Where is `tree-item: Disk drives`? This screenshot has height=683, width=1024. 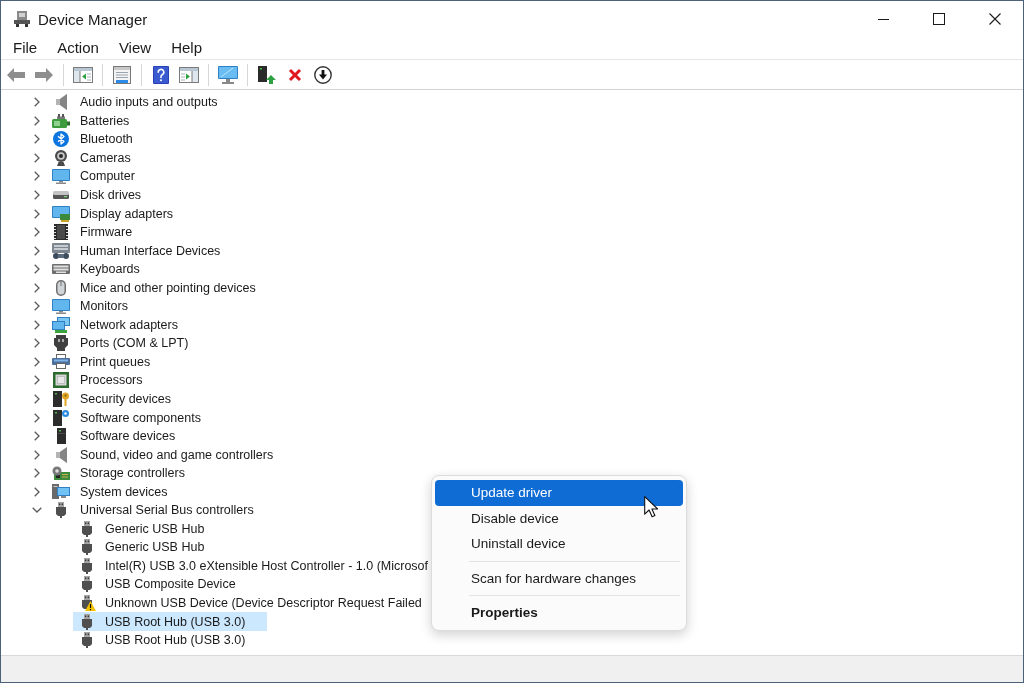
tree-item: Disk drives is located at coordinates (96, 195).